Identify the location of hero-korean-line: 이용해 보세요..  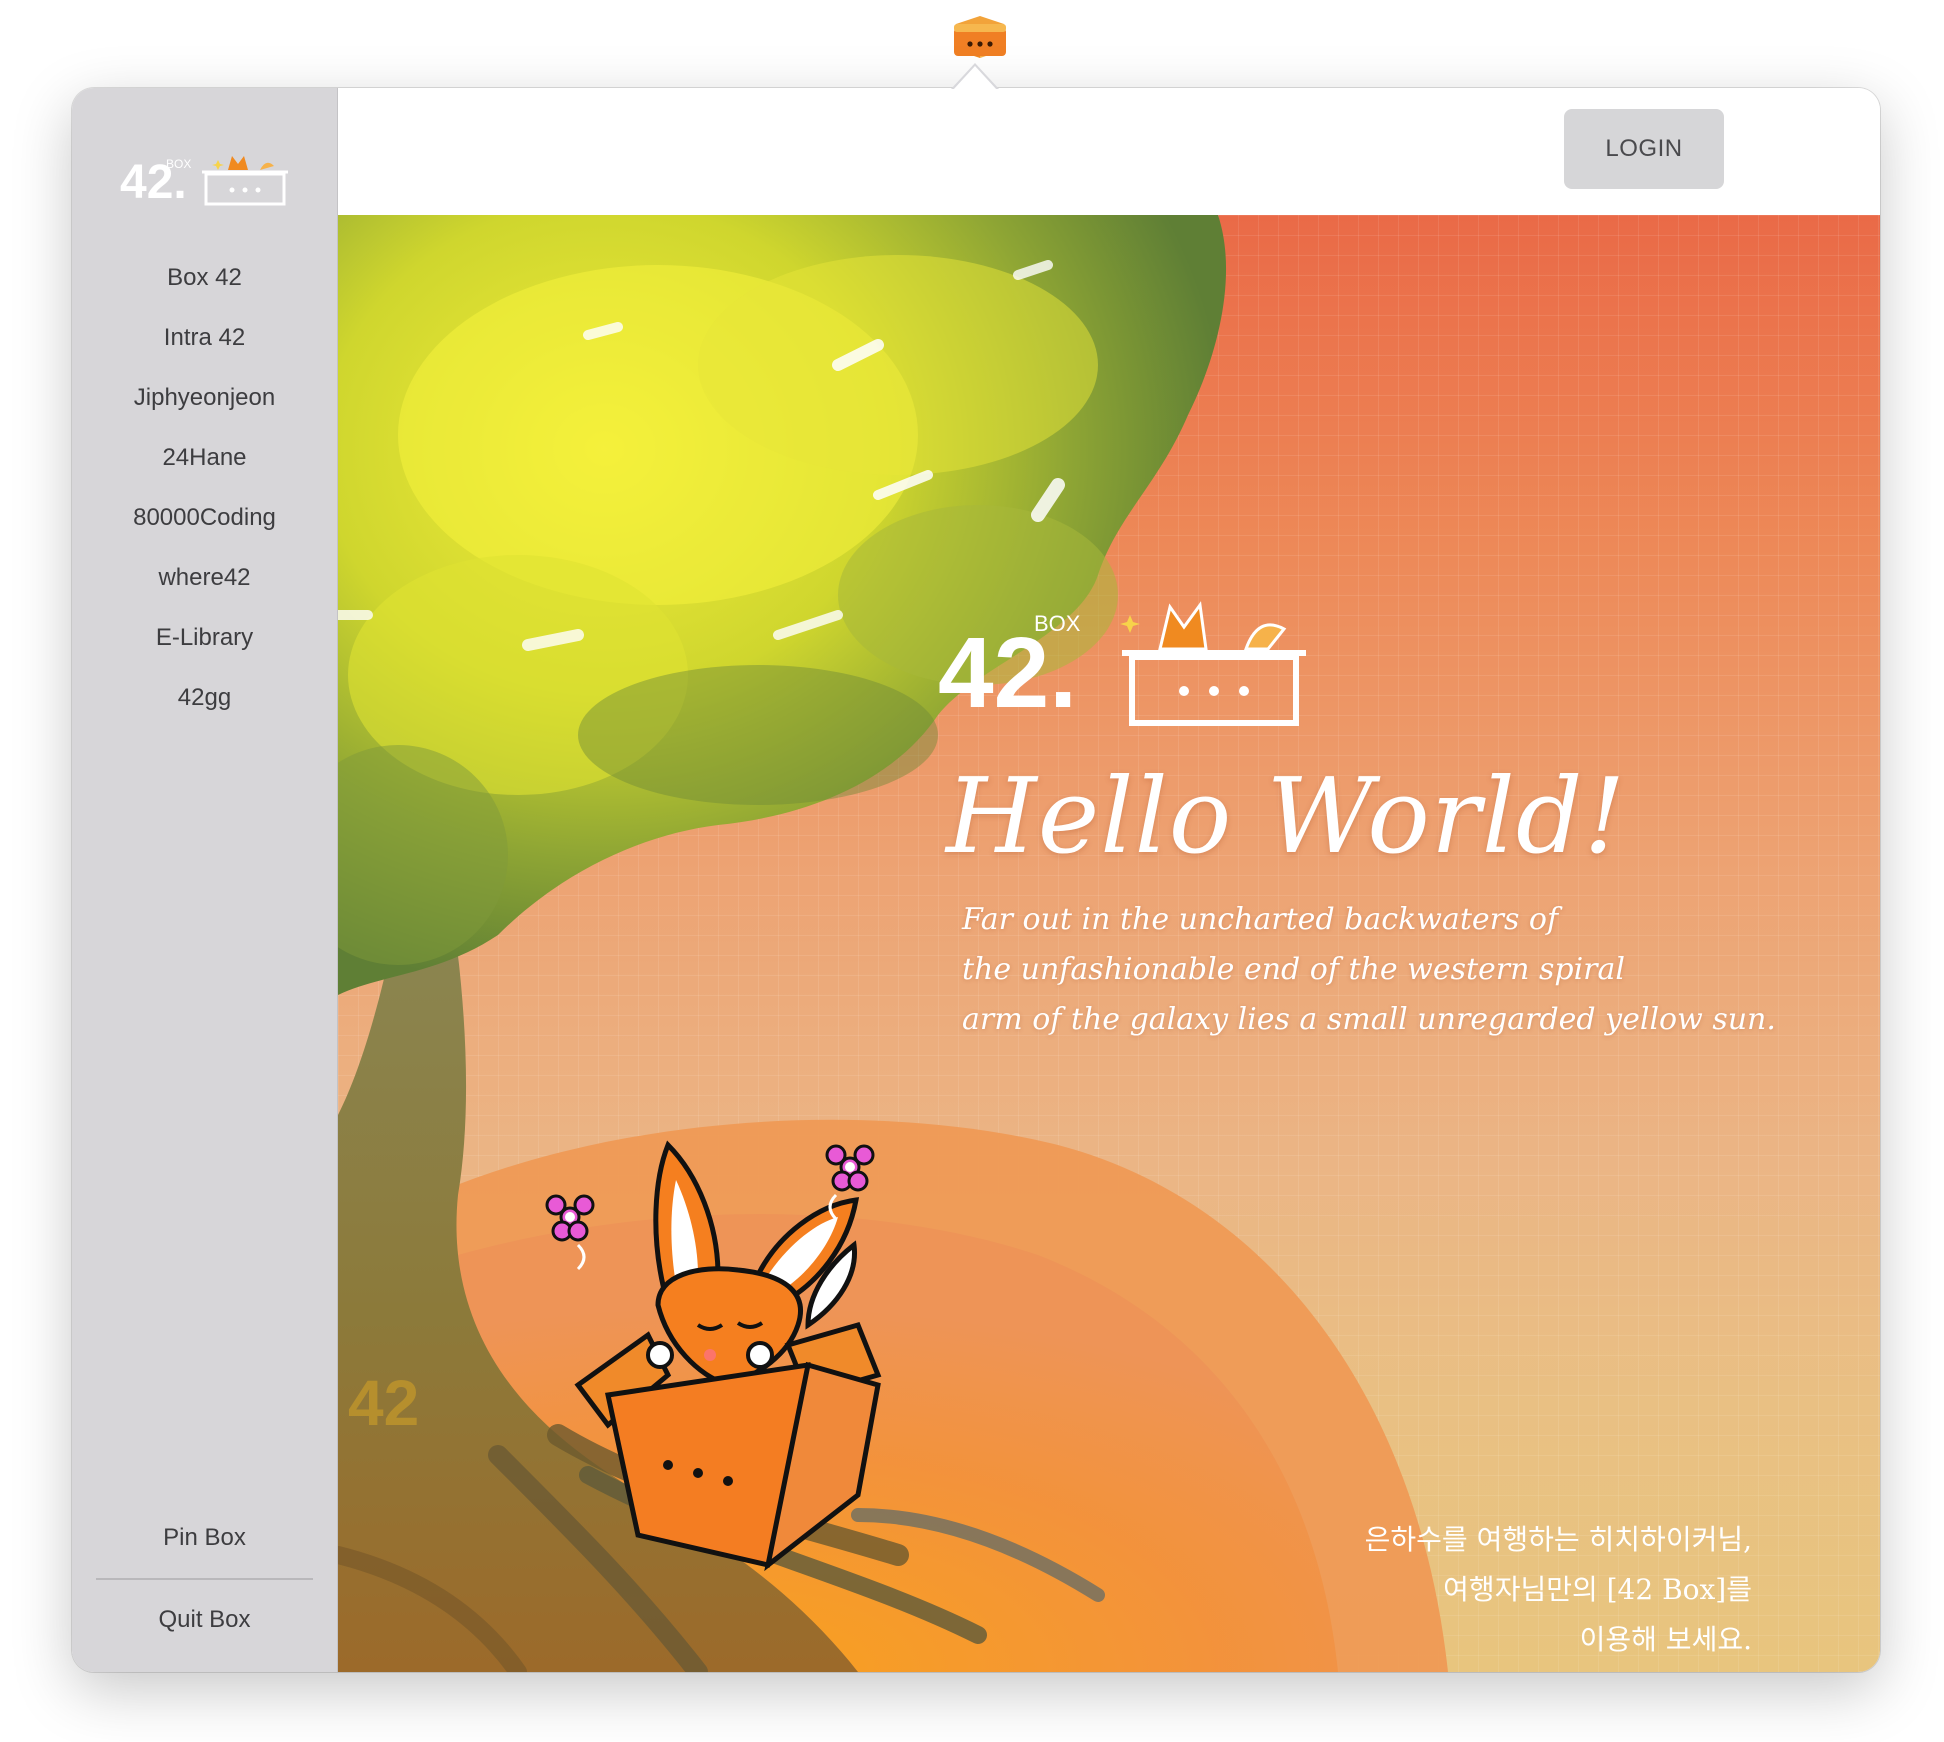
(1665, 1639).